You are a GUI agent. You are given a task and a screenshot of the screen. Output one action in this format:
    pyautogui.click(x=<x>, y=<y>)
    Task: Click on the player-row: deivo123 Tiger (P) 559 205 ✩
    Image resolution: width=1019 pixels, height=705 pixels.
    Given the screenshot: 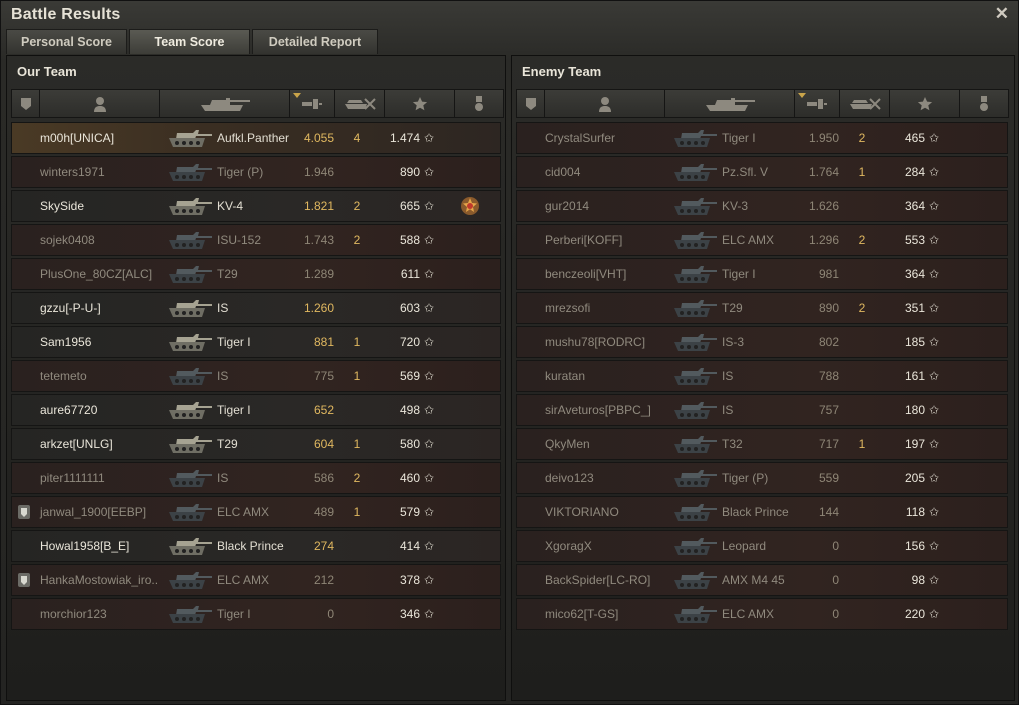 What is the action you would take?
    pyautogui.click(x=762, y=478)
    